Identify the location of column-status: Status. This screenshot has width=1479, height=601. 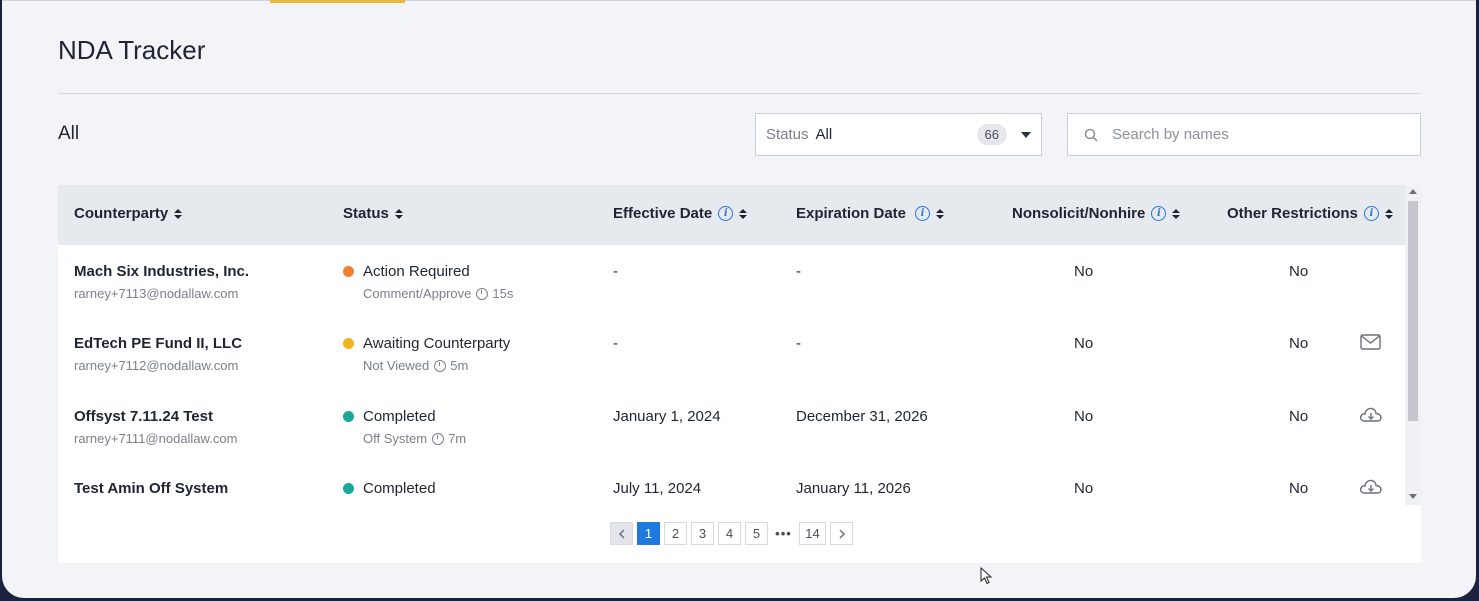
(373, 213).